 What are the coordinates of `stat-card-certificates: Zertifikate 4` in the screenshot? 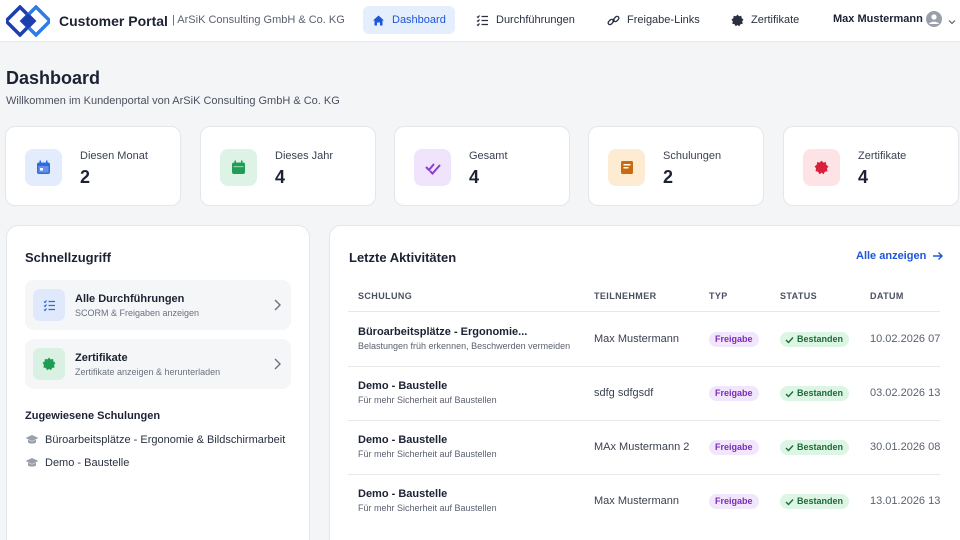 It's located at (871, 166).